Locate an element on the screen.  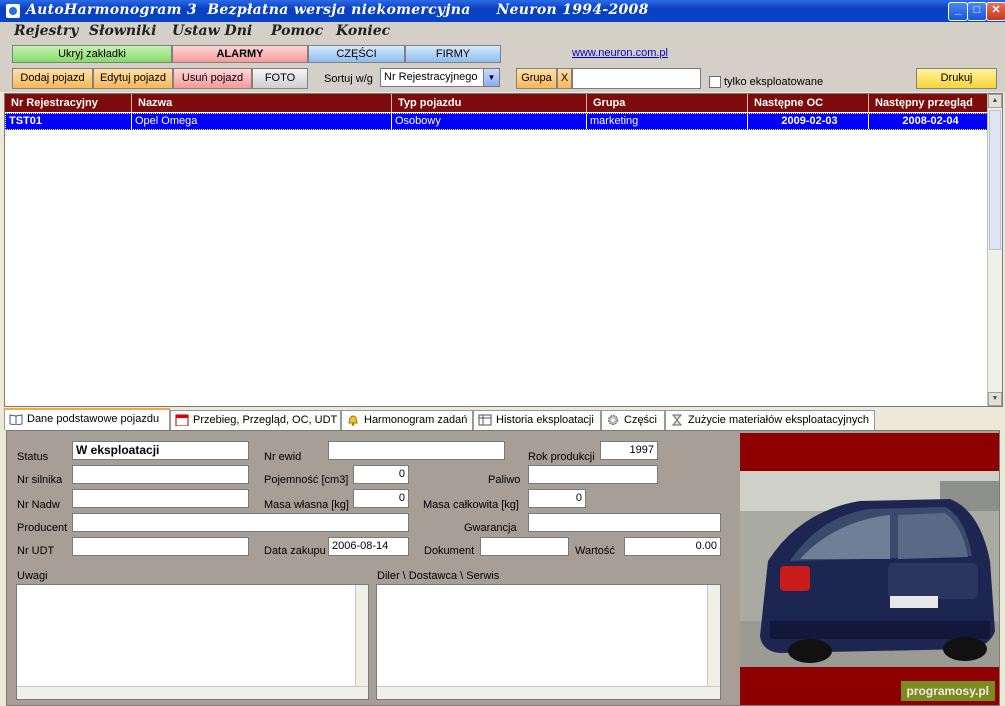
calendar-icon is located at coordinates (182, 420).